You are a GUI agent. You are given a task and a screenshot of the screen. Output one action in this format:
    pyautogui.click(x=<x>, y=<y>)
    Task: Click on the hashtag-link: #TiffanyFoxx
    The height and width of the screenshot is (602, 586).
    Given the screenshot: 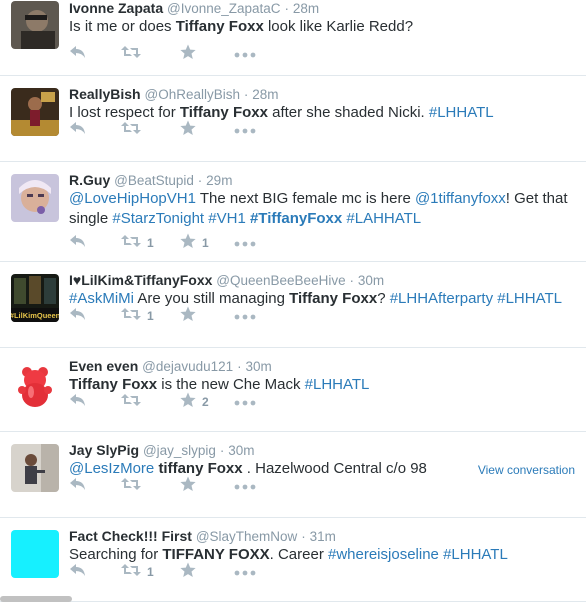 What is the action you would take?
    pyautogui.click(x=296, y=218)
    